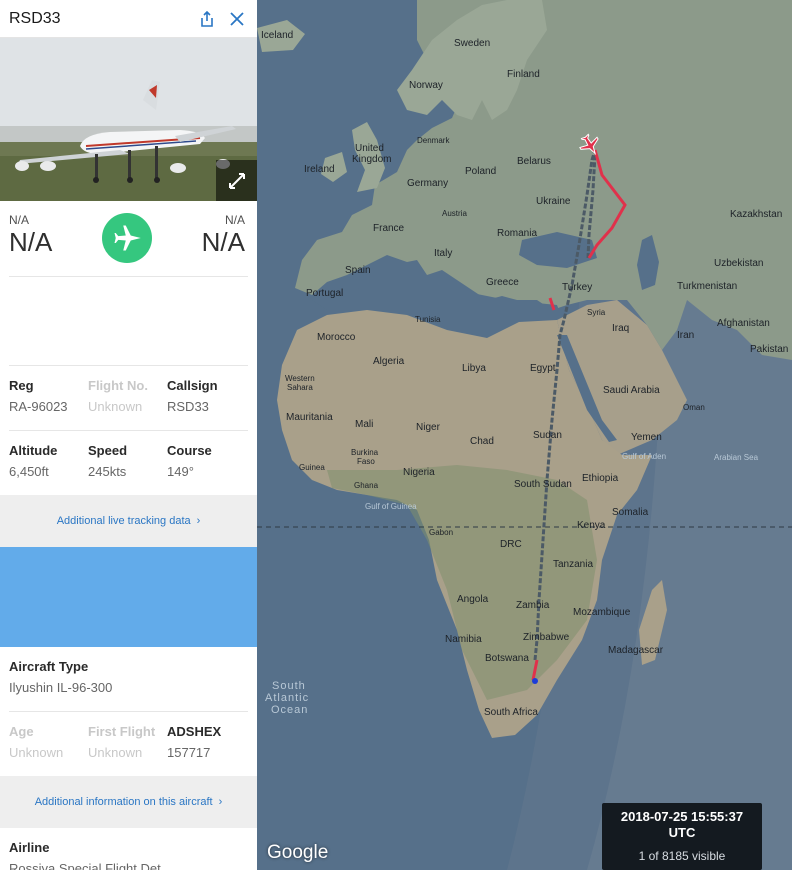  What do you see at coordinates (300, 383) in the screenshot?
I see `label-western-sahara: Western Sahara` at bounding box center [300, 383].